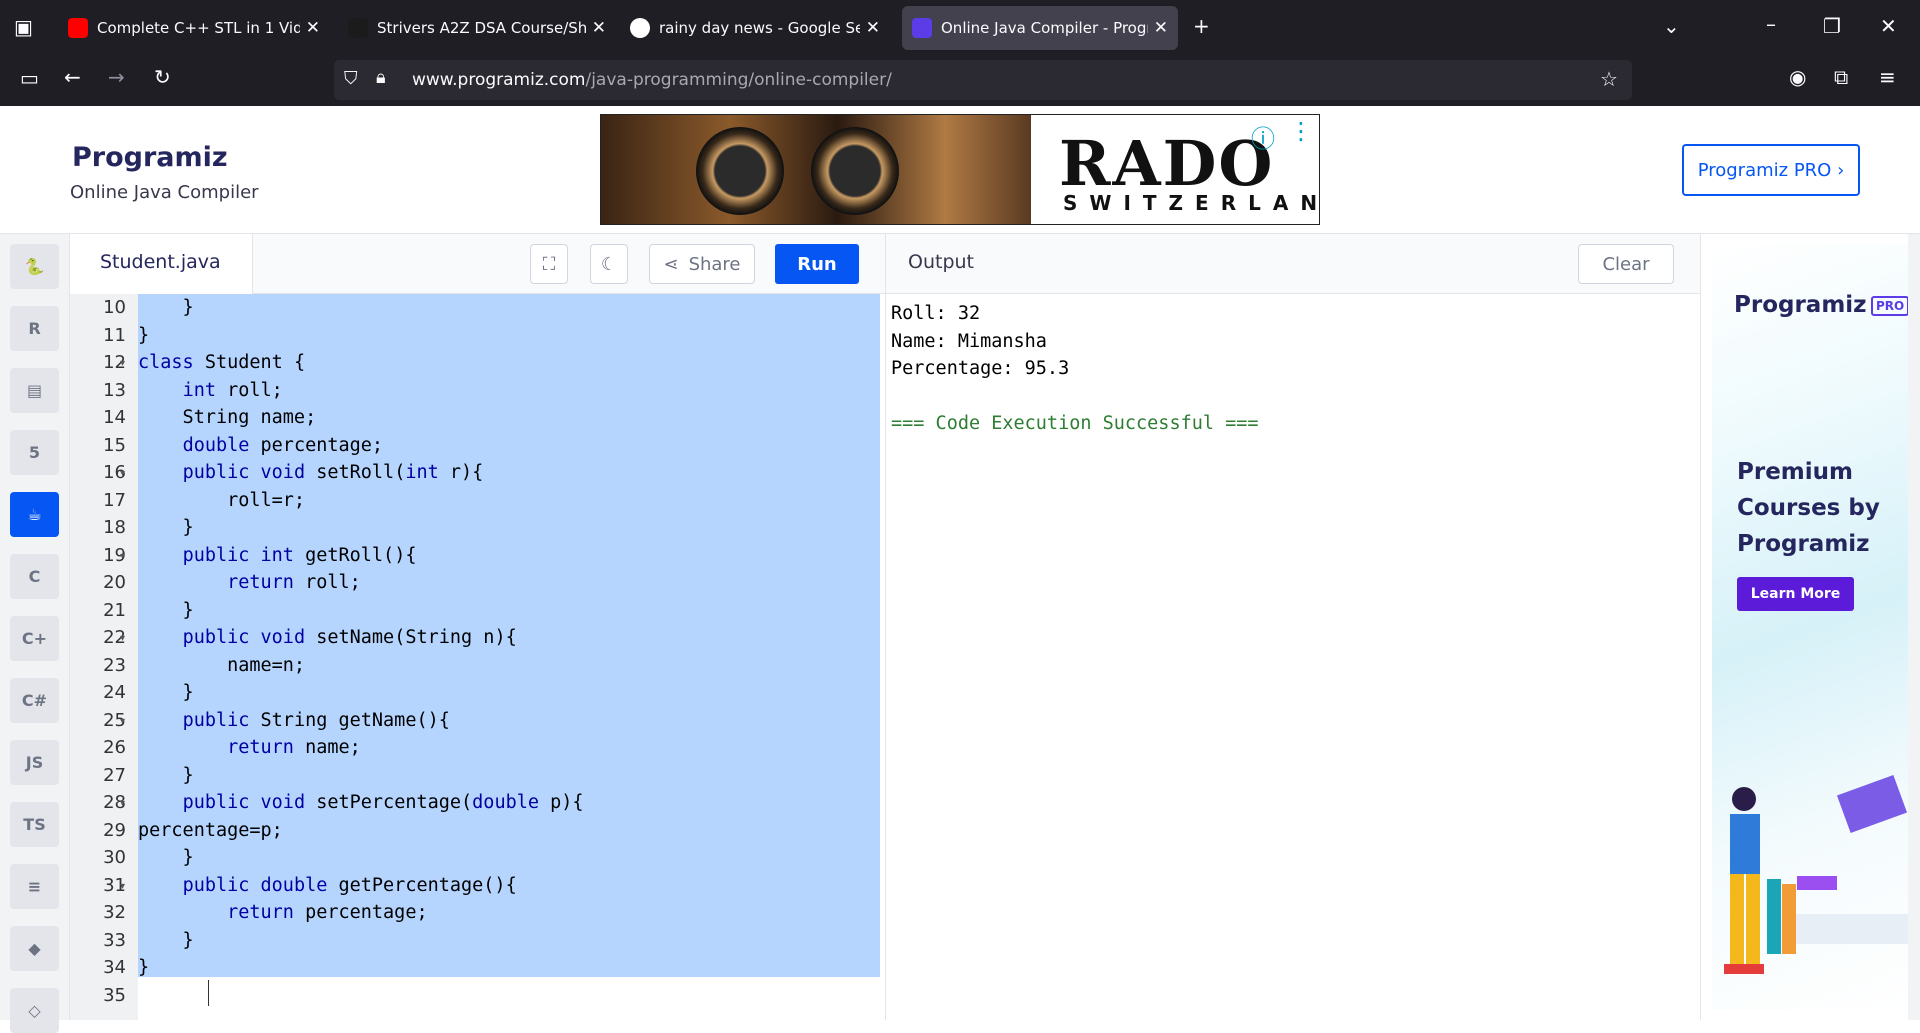 The height and width of the screenshot is (1033, 1920). What do you see at coordinates (34, 948) in the screenshot?
I see `swift-icon: ◆` at bounding box center [34, 948].